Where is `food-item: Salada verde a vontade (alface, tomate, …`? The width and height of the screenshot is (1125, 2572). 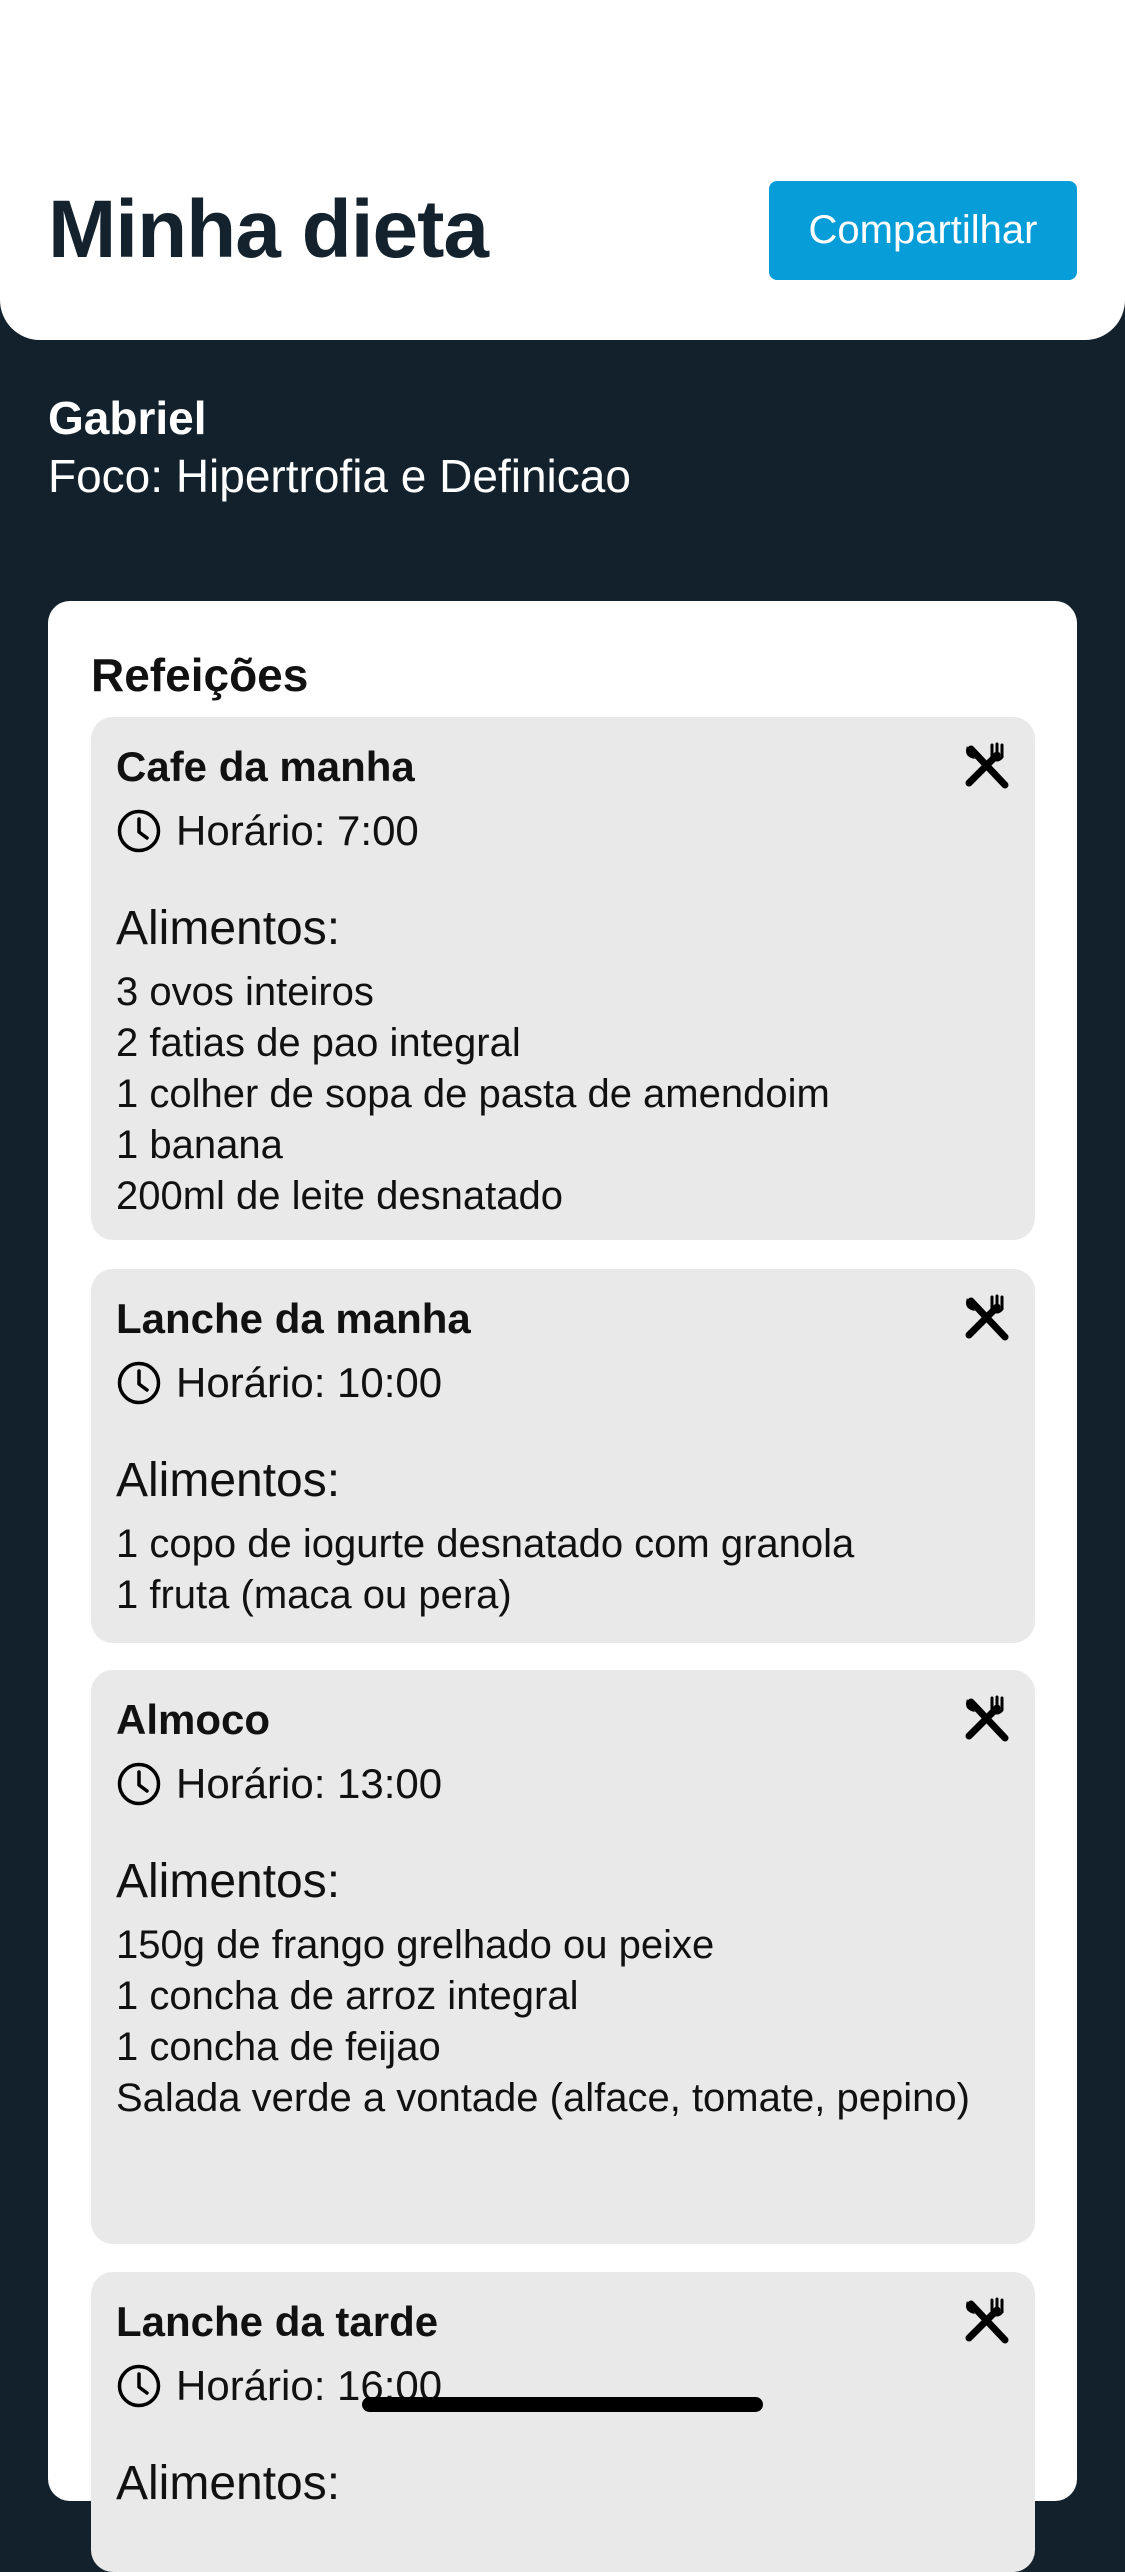
food-item: Salada verde a vontade (alface, tomate, … is located at coordinates (543, 2098).